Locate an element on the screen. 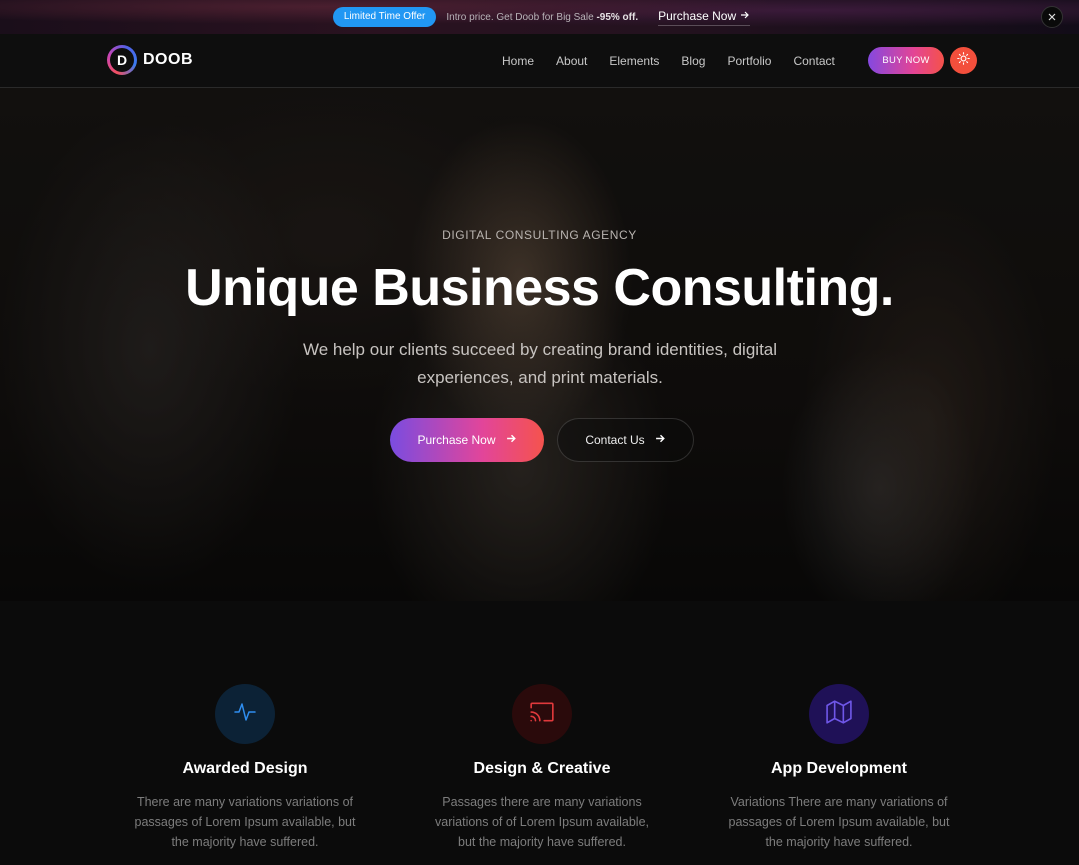 This screenshot has height=865, width=1079. purchase-now-label: Purchase Now is located at coordinates (456, 440).